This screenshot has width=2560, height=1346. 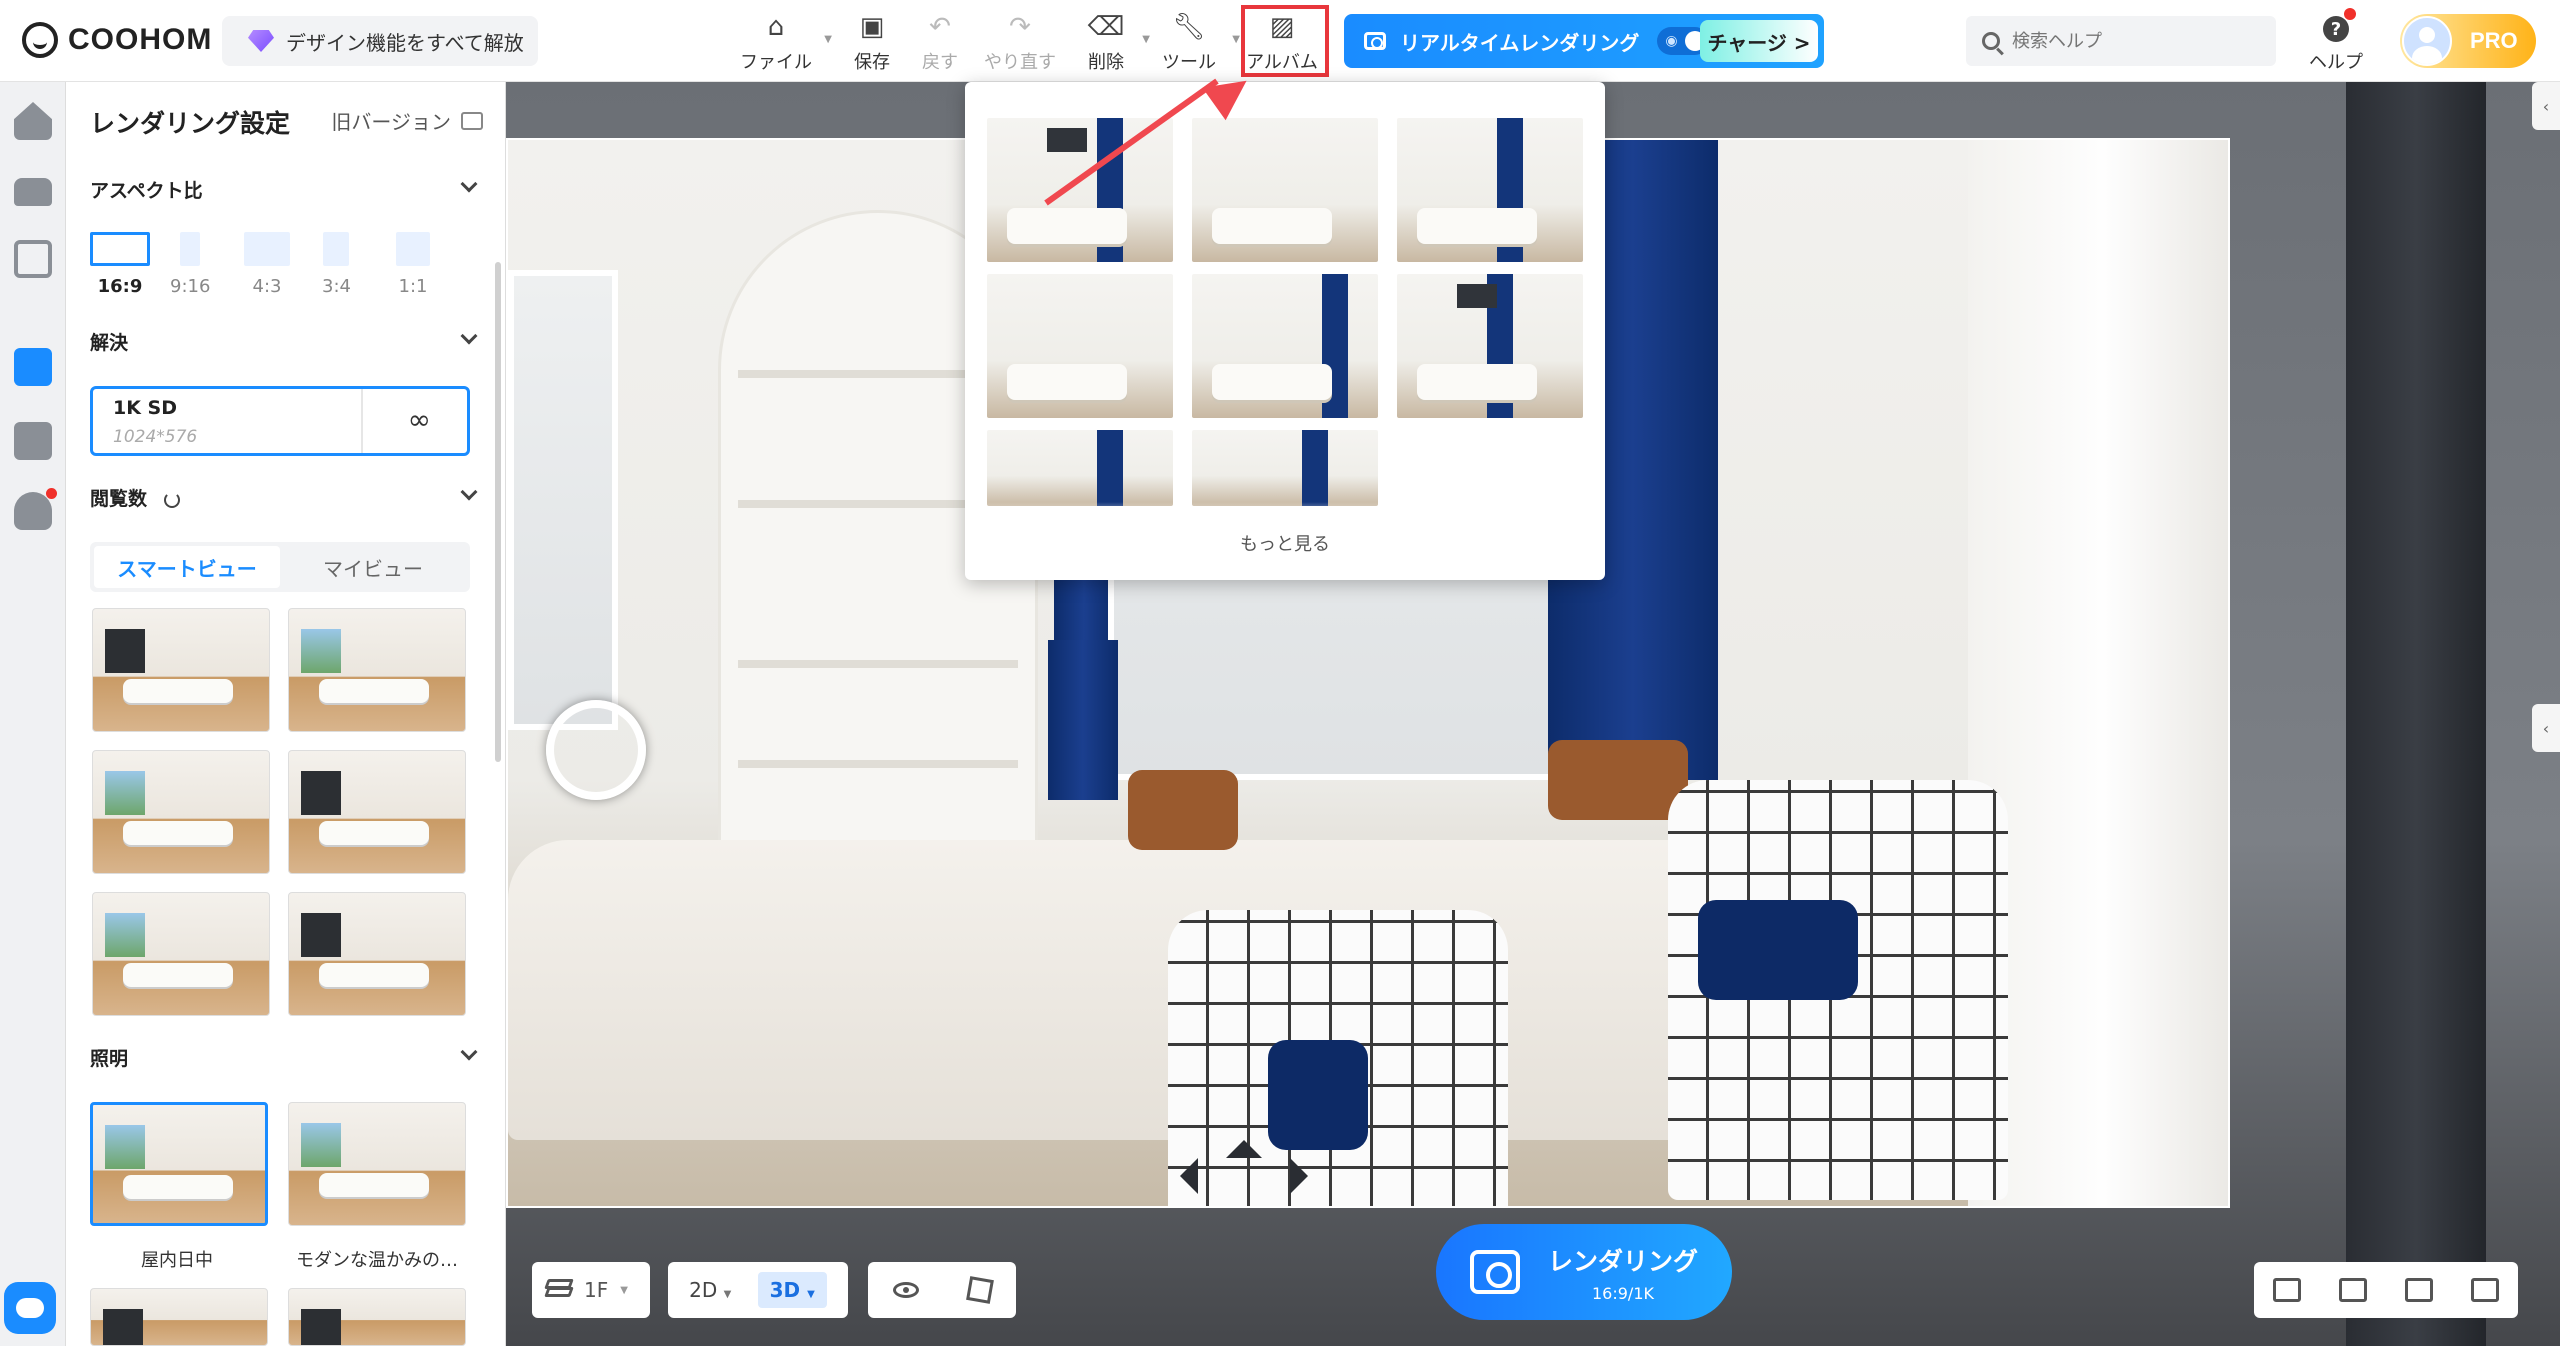 I want to click on aspect-option-4-3: 4:3, so click(x=267, y=264).